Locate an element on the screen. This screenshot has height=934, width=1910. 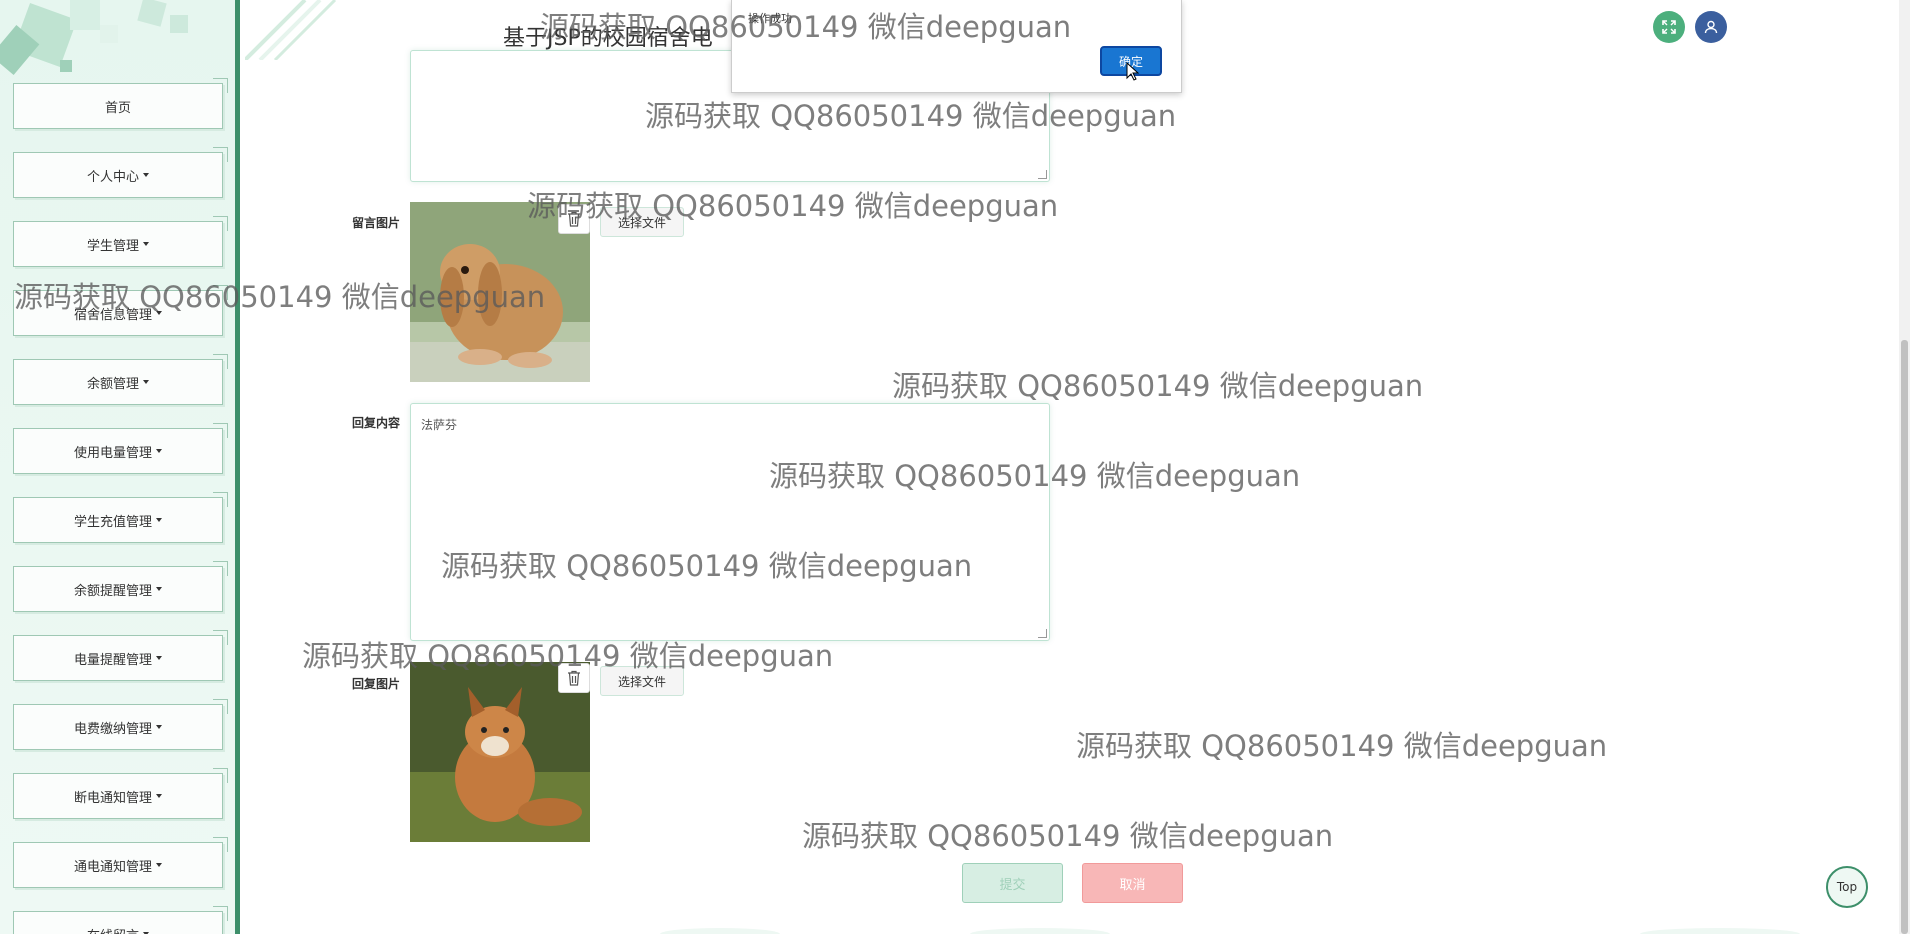
sidebar-decoration is located at coordinates (94, 37).